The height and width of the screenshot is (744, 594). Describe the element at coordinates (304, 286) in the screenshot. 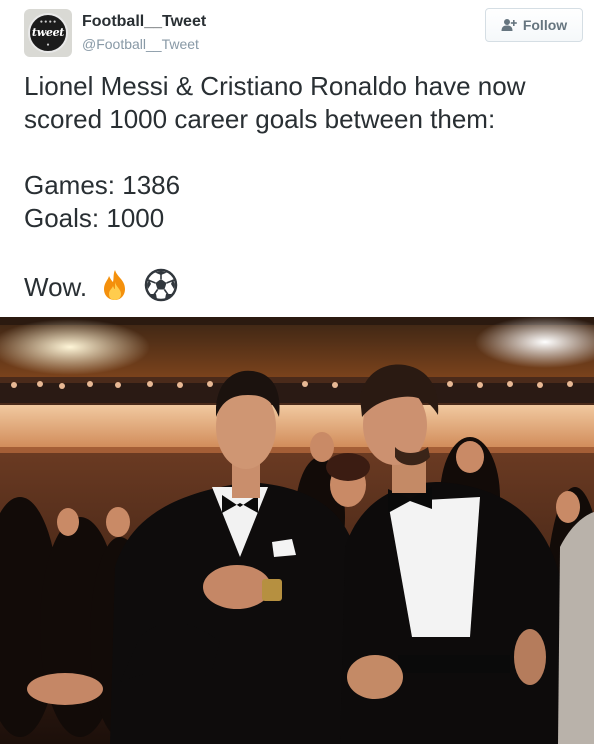

I see `tweet-text-last-line: Wow.` at that location.